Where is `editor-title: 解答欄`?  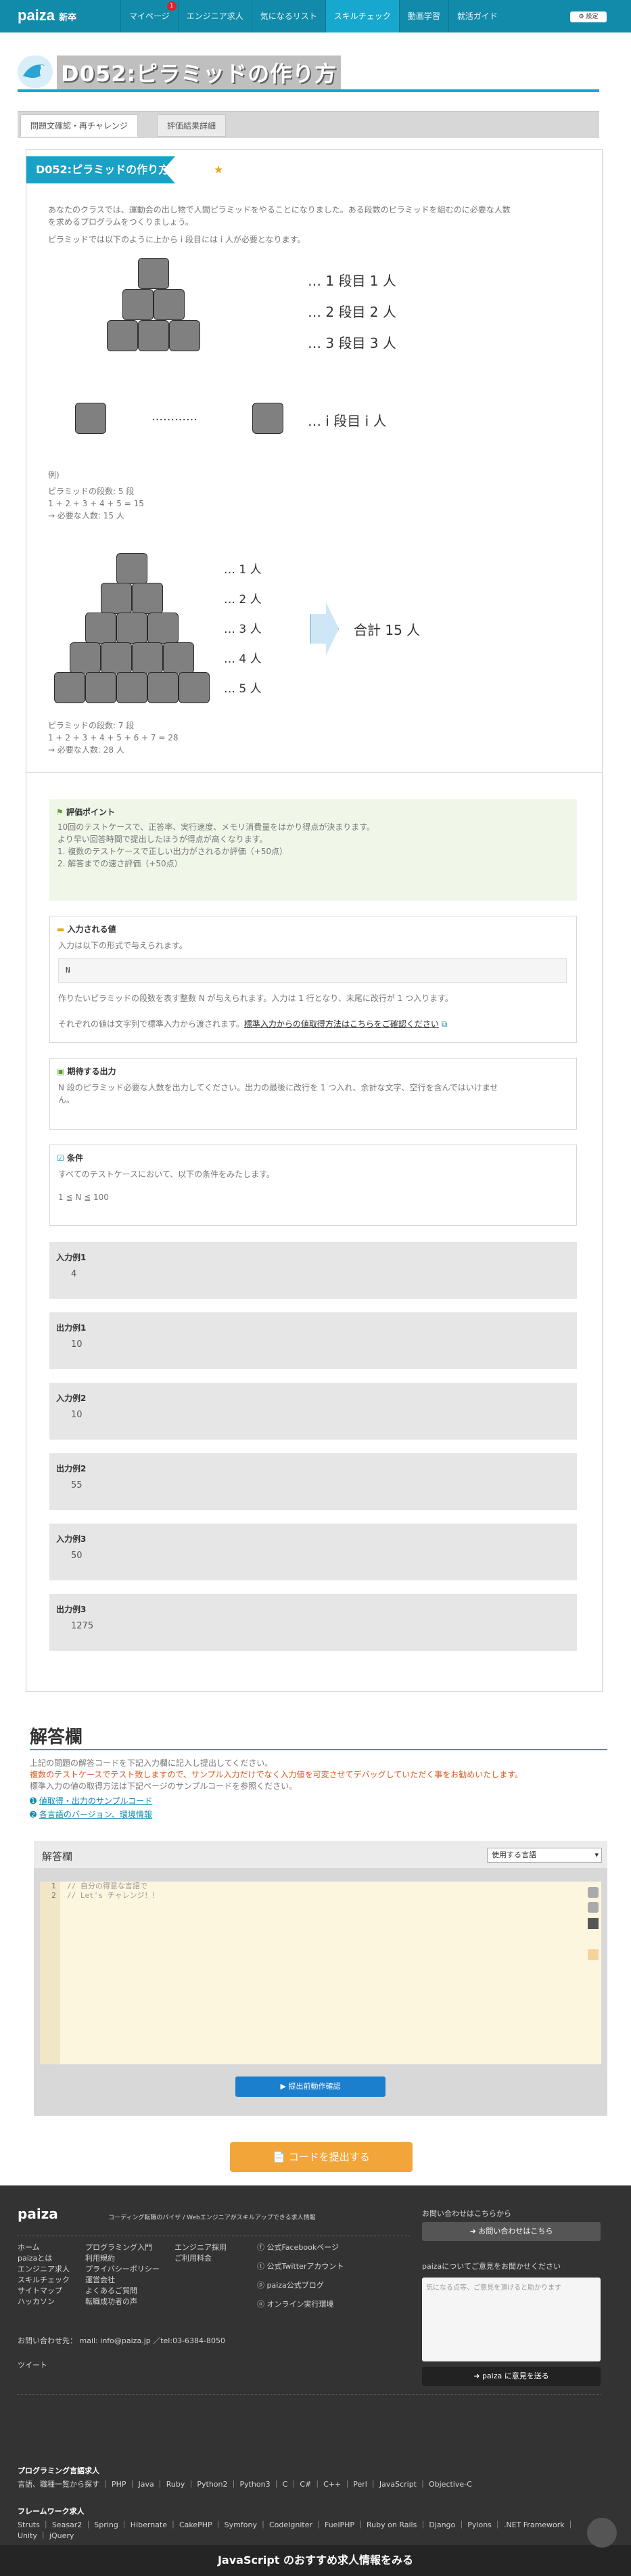 editor-title: 解答欄 is located at coordinates (57, 1856).